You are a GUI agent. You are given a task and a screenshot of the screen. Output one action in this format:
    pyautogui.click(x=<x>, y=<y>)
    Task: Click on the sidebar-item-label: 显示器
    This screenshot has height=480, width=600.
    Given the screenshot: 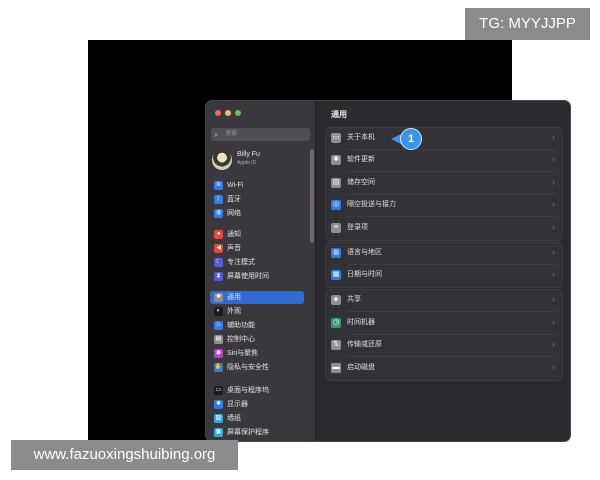 What is the action you would take?
    pyautogui.click(x=237, y=404)
    